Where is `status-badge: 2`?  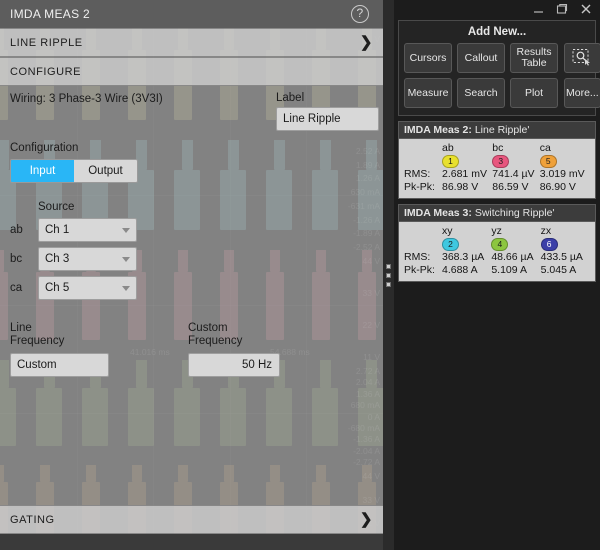
status-badge: 2 is located at coordinates (450, 244).